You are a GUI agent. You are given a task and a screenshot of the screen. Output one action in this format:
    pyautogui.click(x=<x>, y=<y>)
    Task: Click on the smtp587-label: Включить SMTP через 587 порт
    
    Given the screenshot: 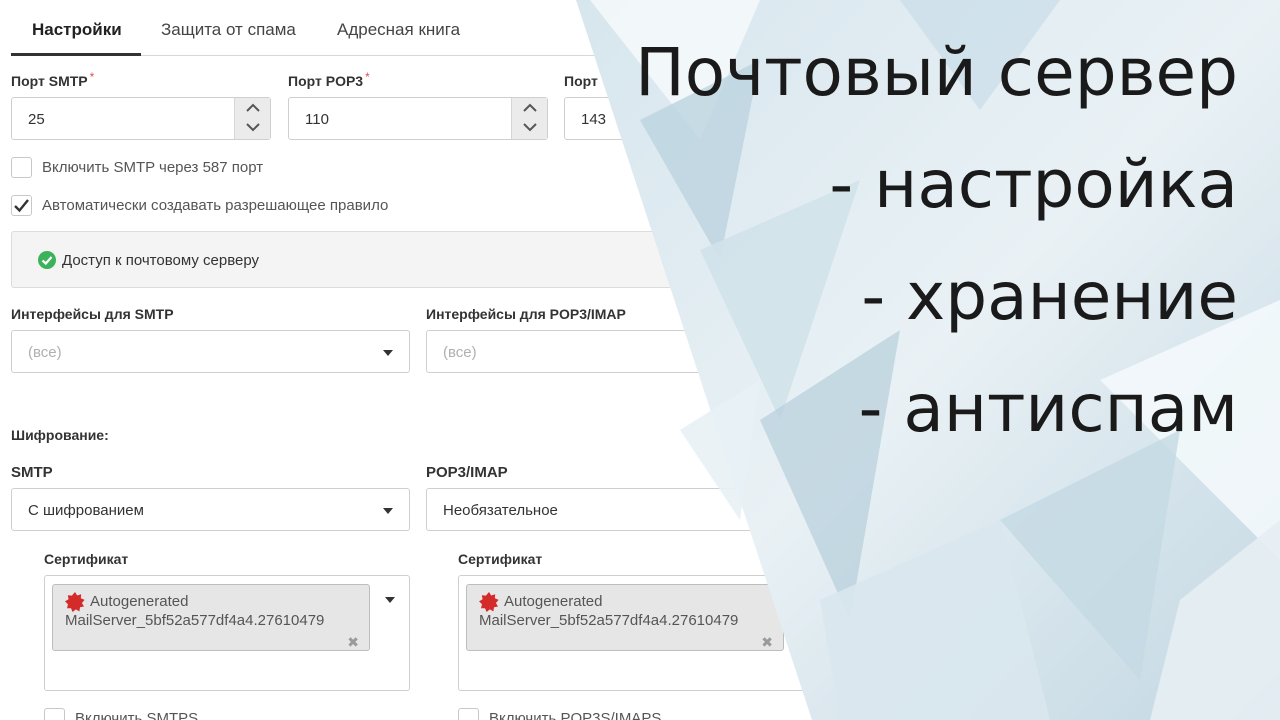 What is the action you would take?
    pyautogui.click(x=153, y=167)
    